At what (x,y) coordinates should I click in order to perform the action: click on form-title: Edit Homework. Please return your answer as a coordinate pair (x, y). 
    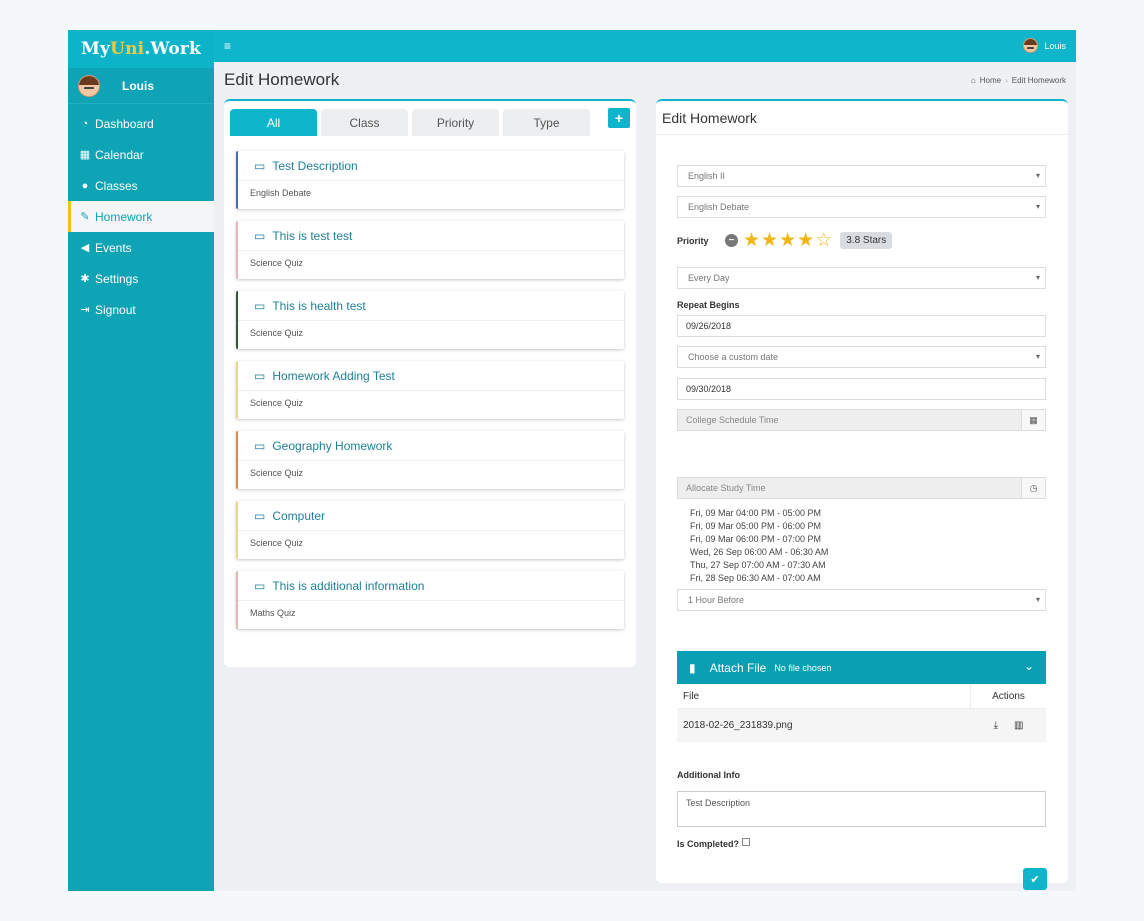
    Looking at the image, I should click on (709, 118).